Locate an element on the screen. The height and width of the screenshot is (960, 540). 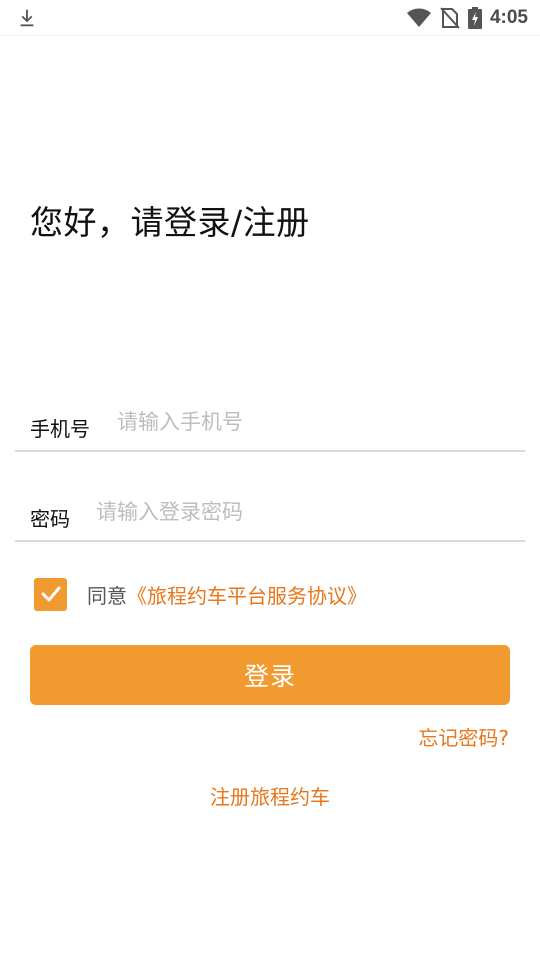
status-time: 4:05 is located at coordinates (508, 17).